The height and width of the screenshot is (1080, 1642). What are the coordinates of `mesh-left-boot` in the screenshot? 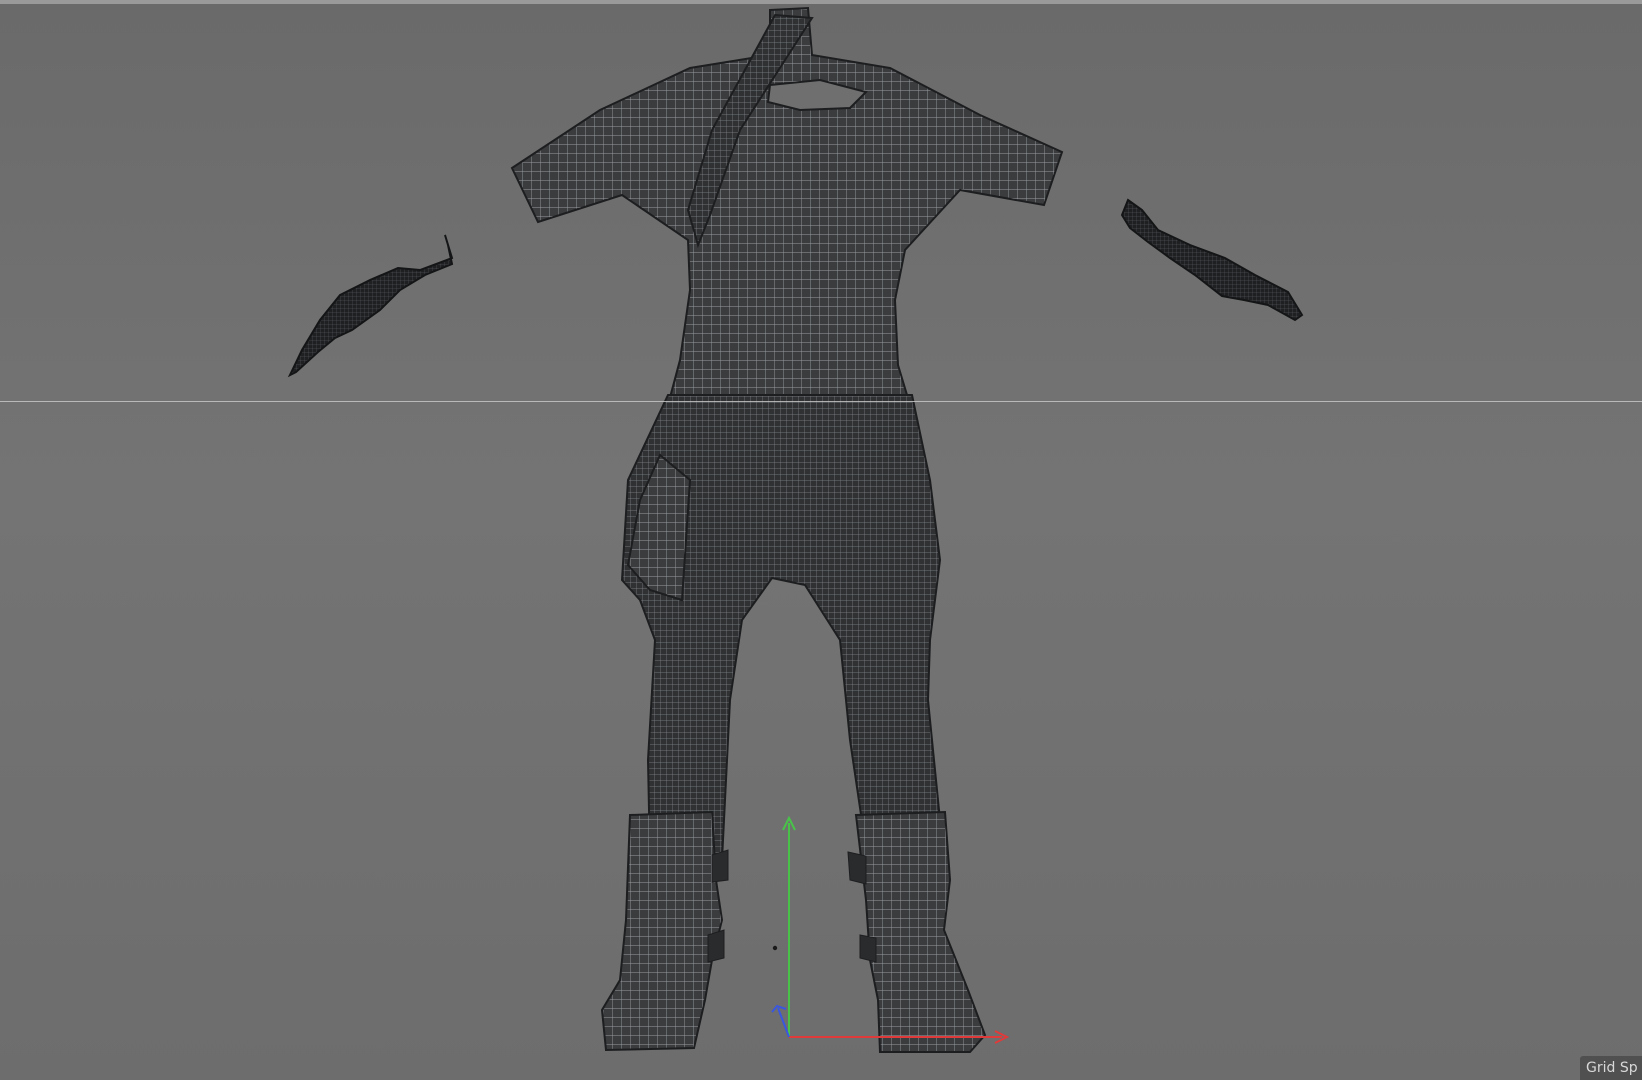 It's located at (662, 931).